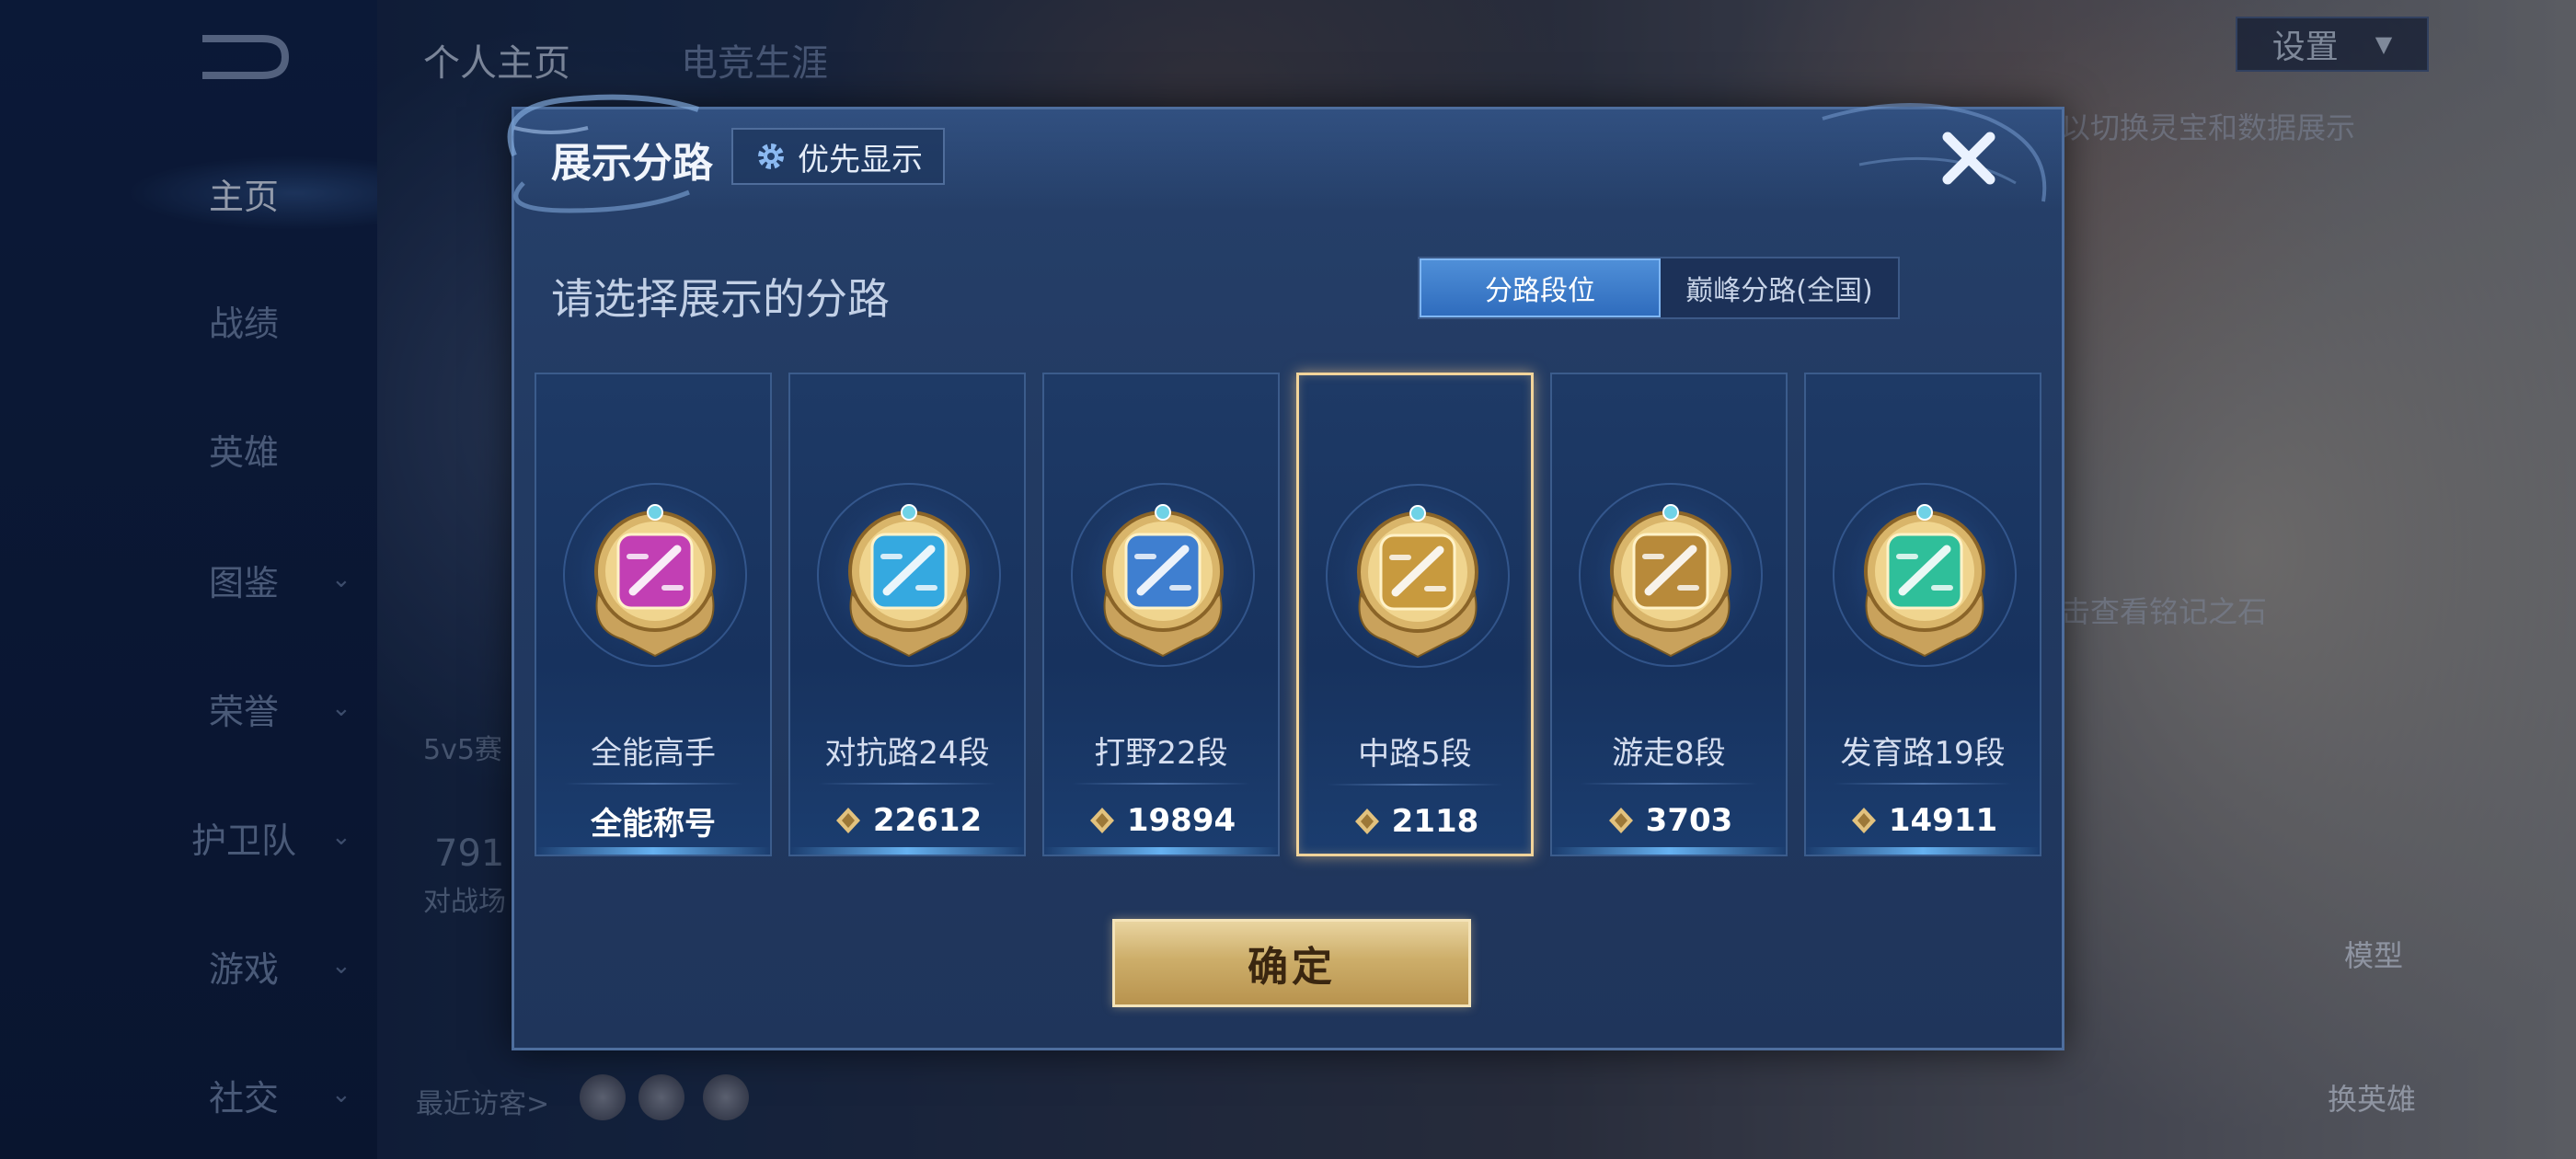  What do you see at coordinates (653, 753) in the screenshot?
I see `lane-card-name: 全能高手` at bounding box center [653, 753].